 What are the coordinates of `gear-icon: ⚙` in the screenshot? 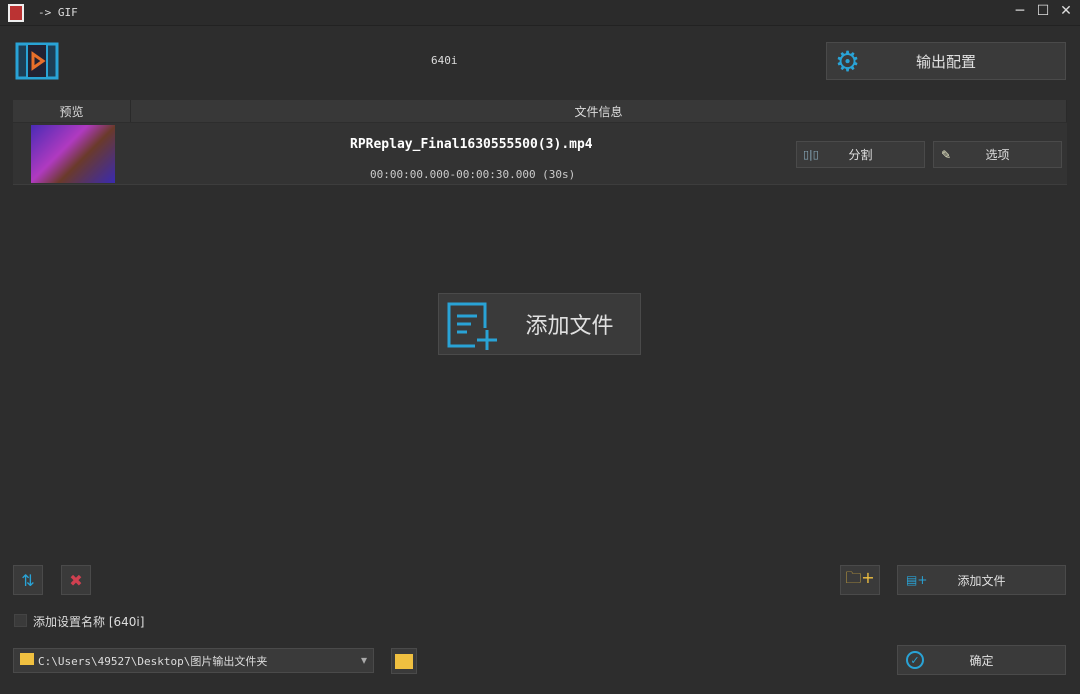 It's located at (848, 61).